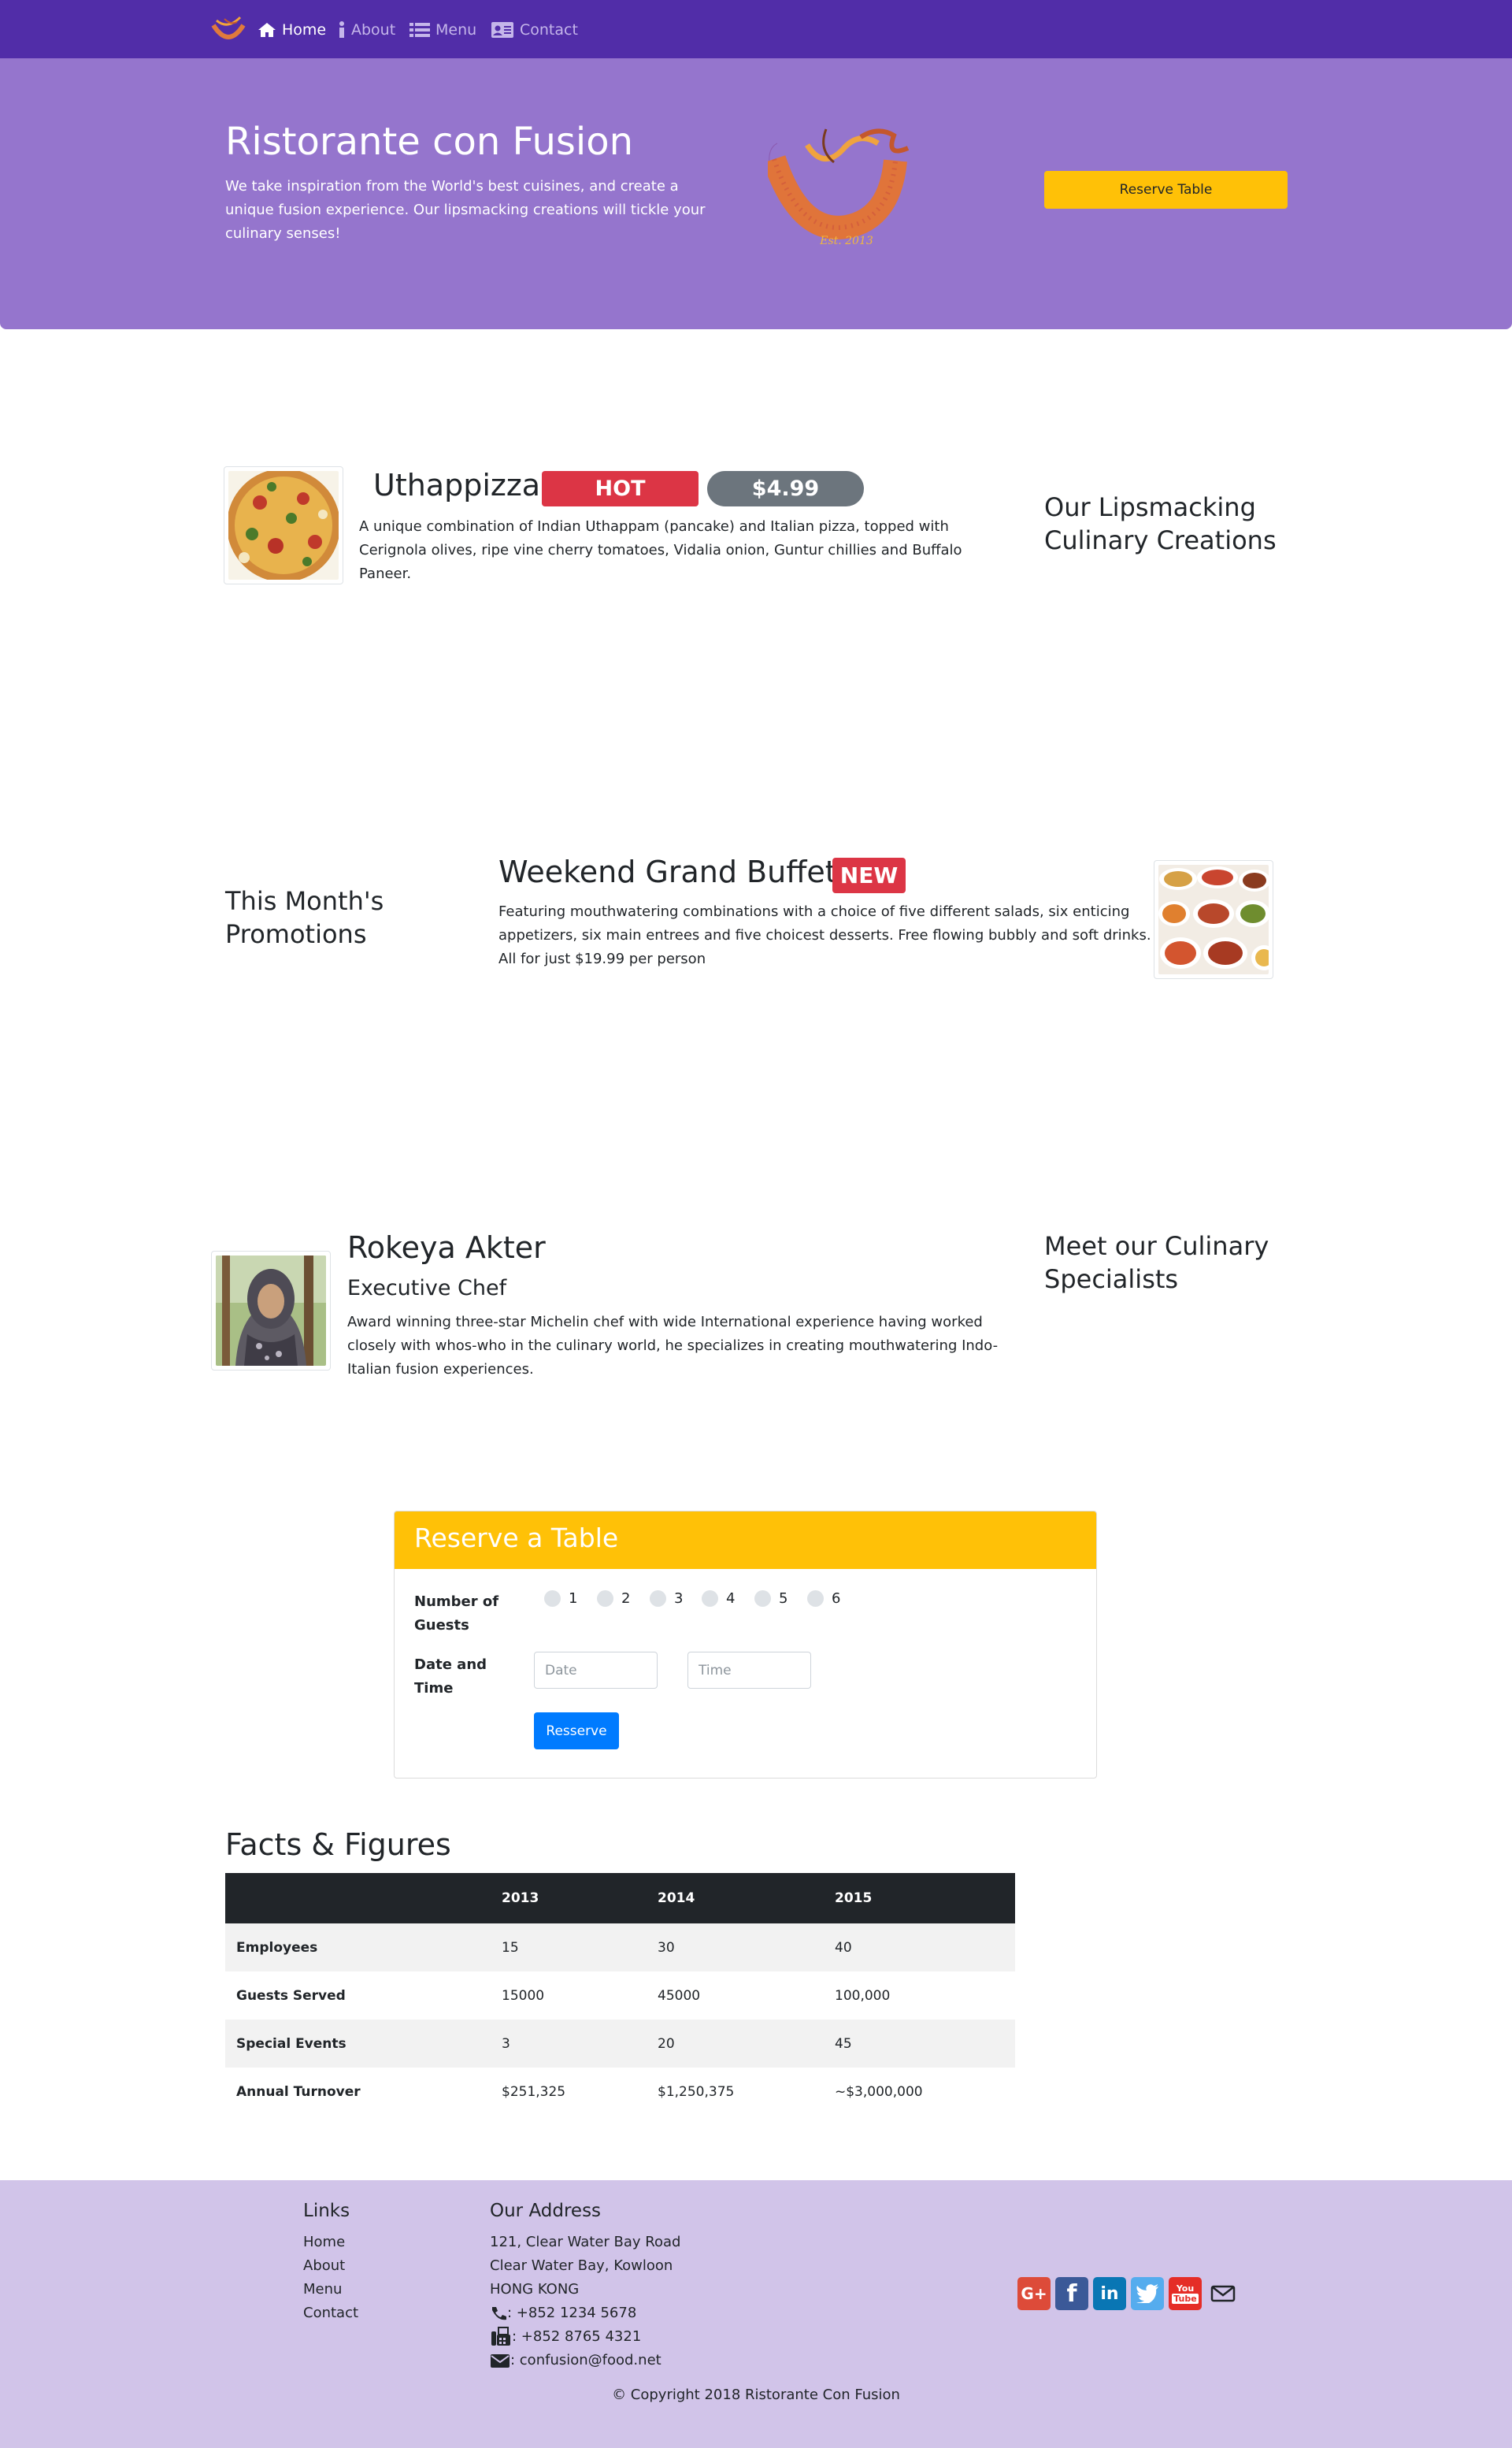  I want to click on phone-text: : +852 1234 5678, so click(572, 2313).